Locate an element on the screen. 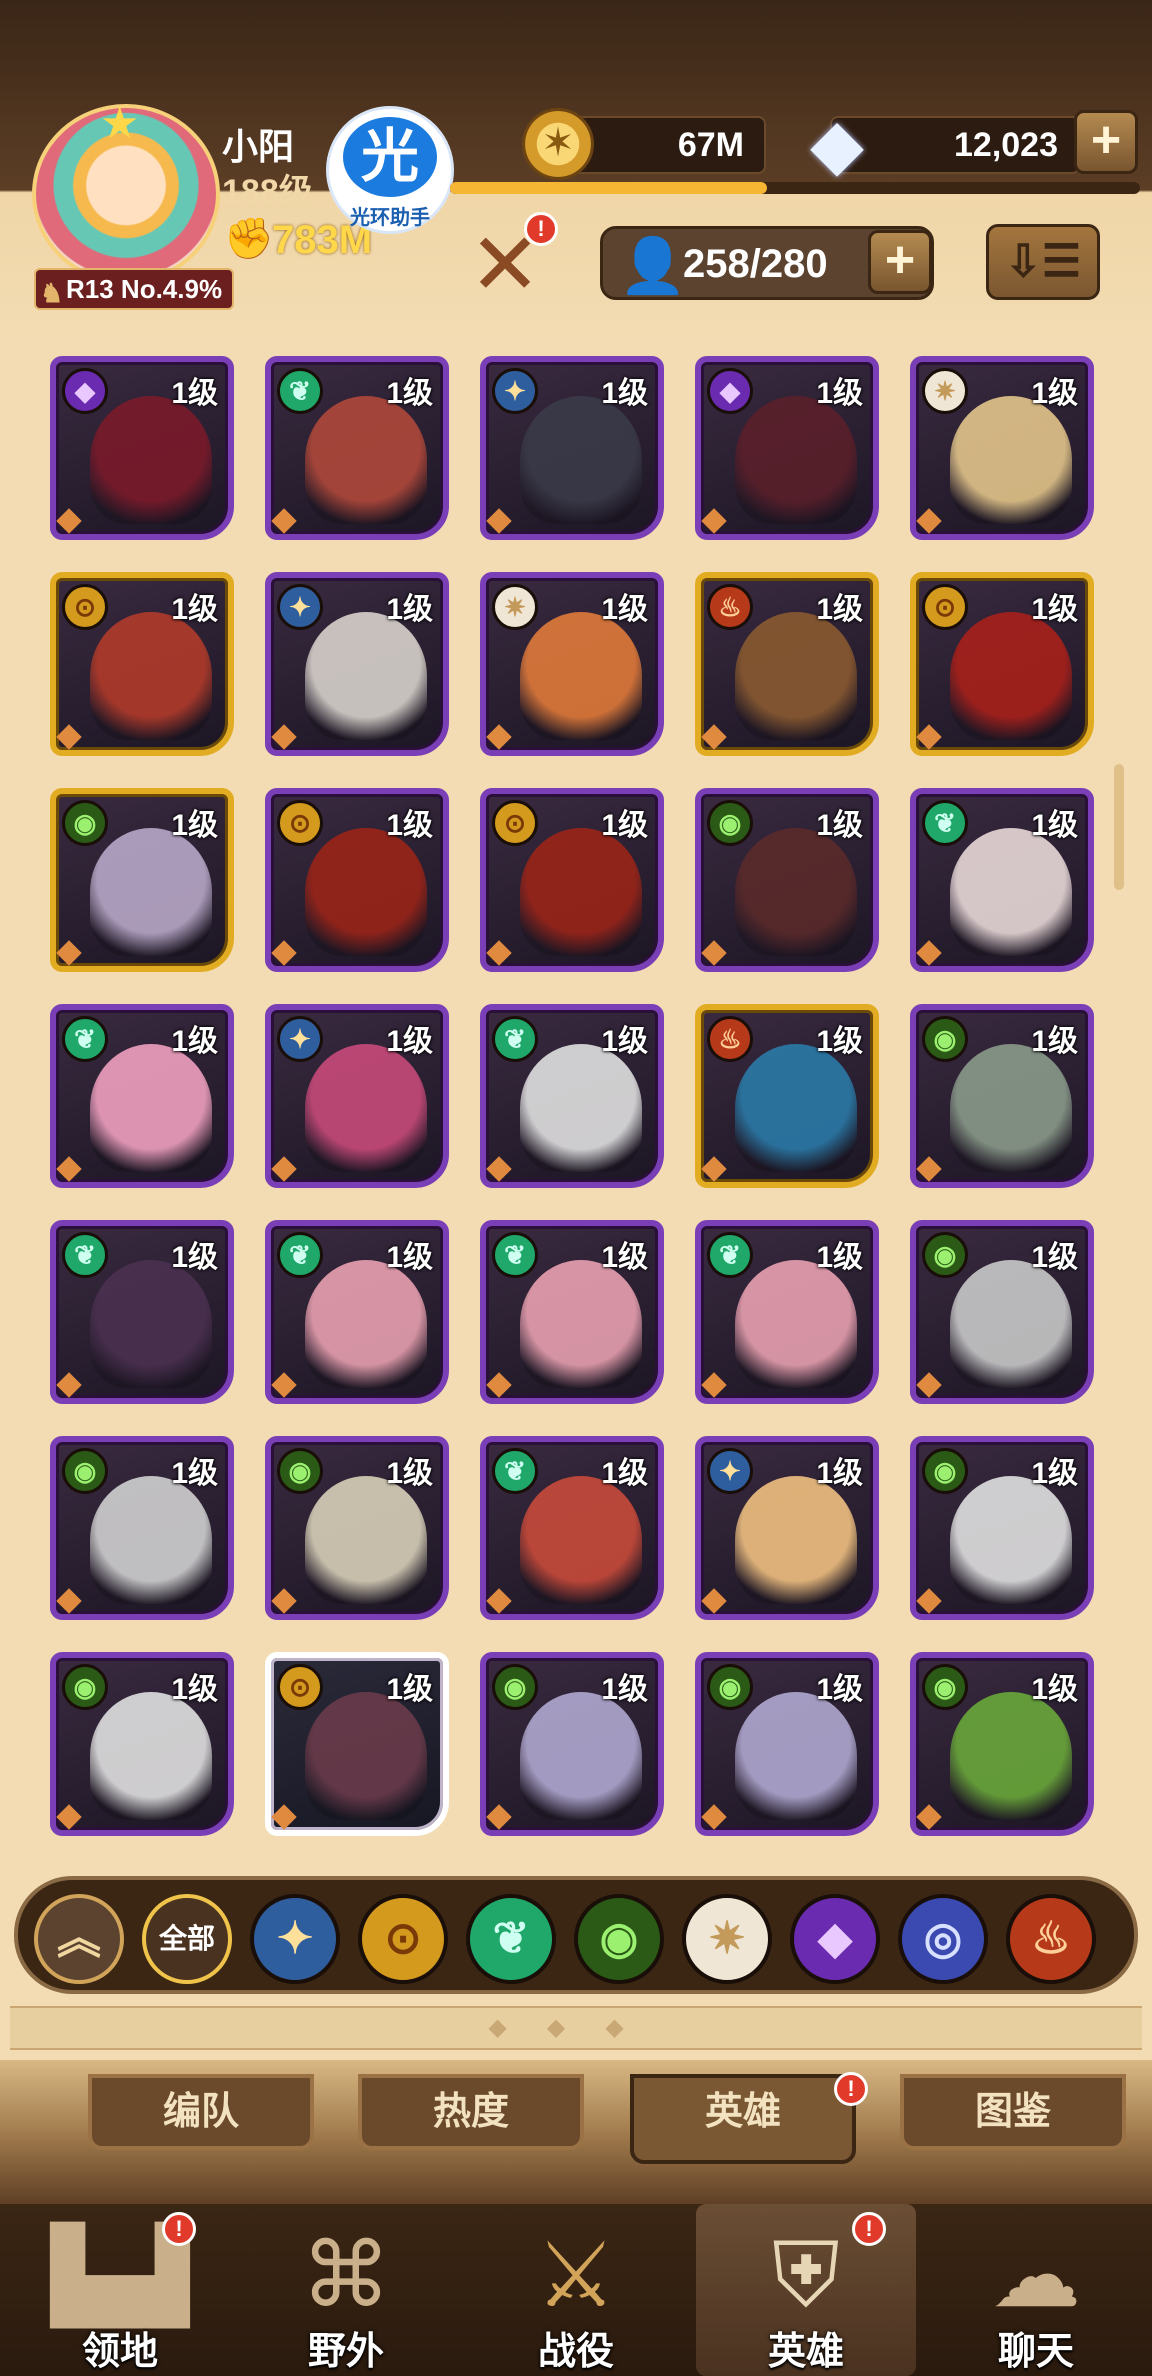 This screenshot has height=2376, width=1152. diamond-icon: ◆ is located at coordinates (837, 144).